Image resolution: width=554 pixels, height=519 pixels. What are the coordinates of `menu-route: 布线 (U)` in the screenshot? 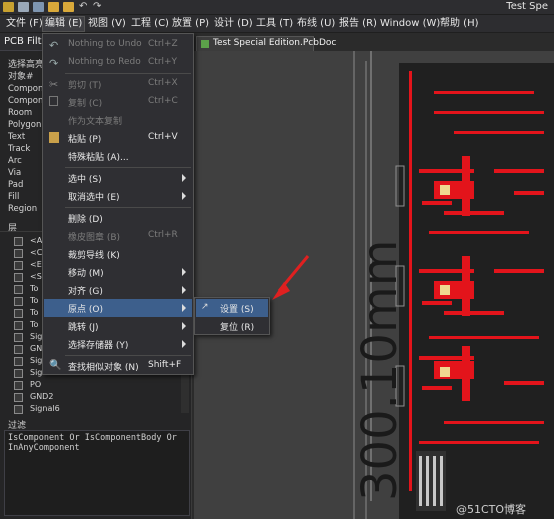 It's located at (316, 24).